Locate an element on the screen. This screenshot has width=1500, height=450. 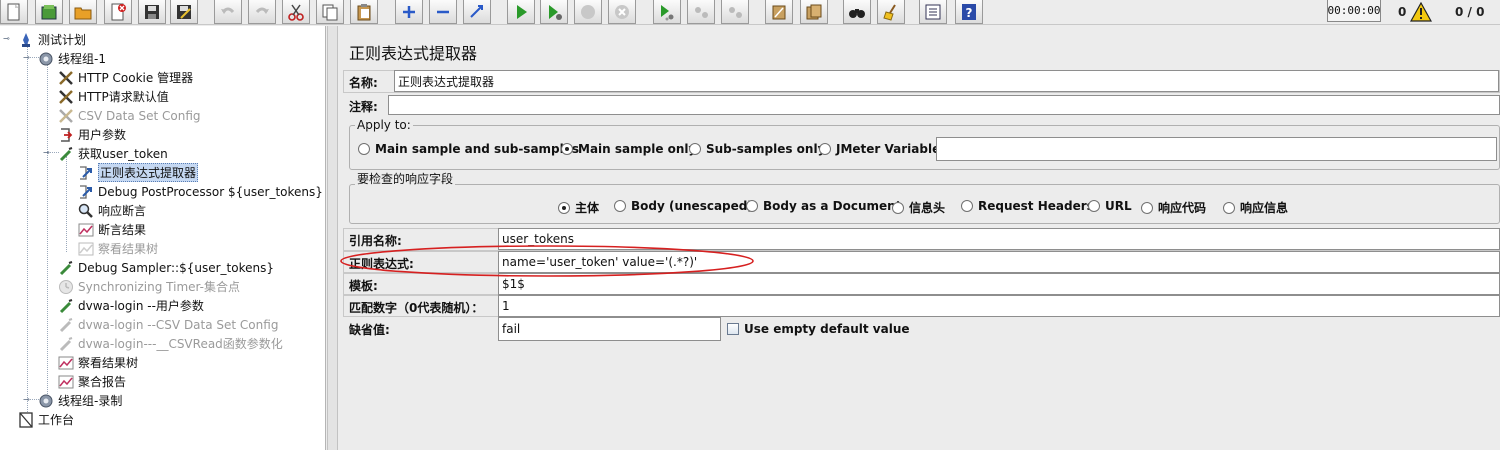
thread-group-gear-icon is located at coordinates (46, 59).